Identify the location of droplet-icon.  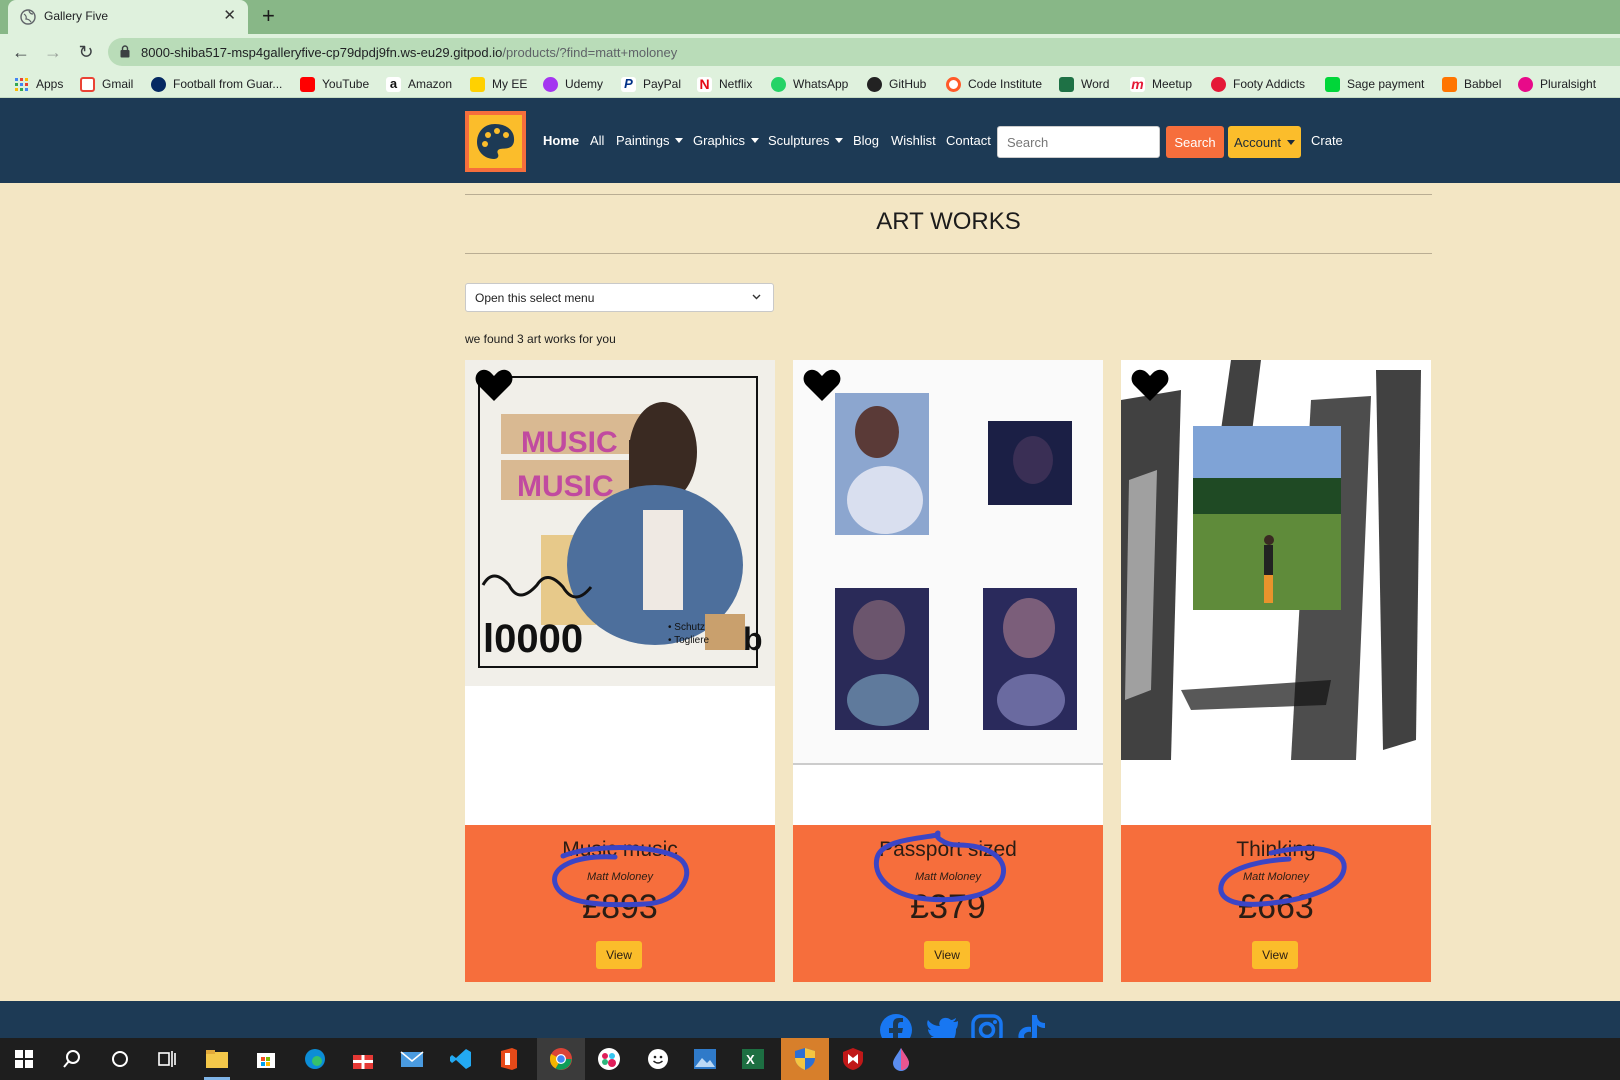
(901, 1059).